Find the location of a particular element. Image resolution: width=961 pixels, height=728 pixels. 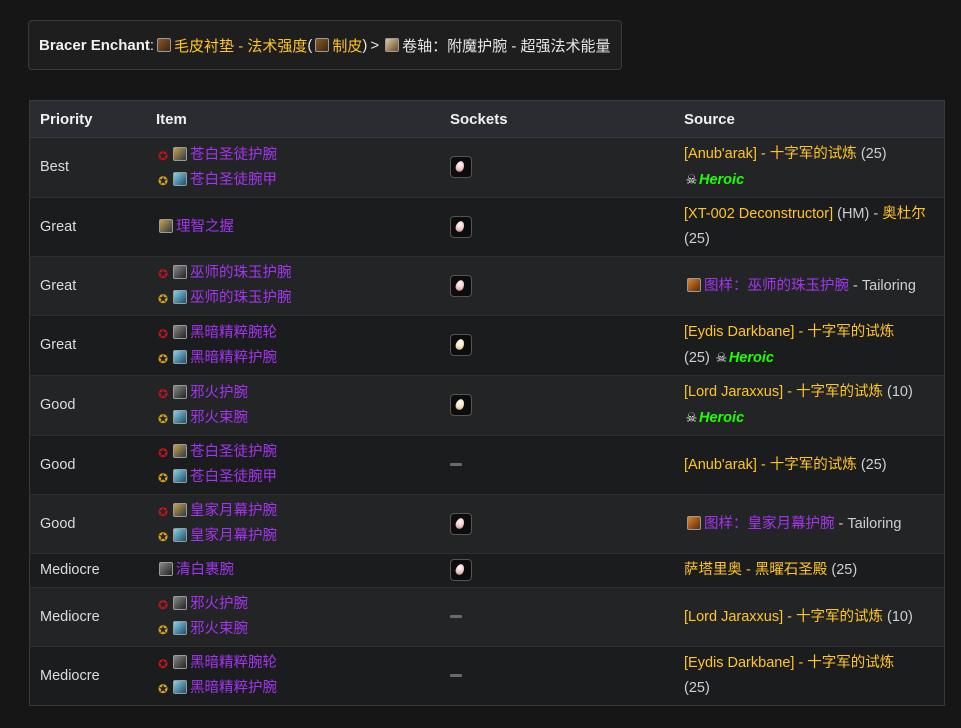

item-cell: 清白裹腕 is located at coordinates (293, 570).